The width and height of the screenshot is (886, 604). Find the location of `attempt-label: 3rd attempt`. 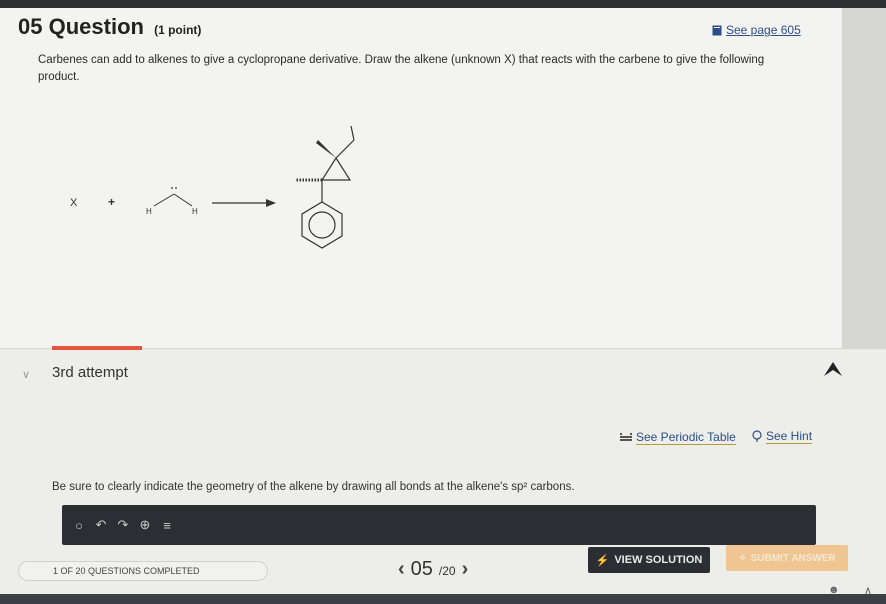

attempt-label: 3rd attempt is located at coordinates (90, 372).